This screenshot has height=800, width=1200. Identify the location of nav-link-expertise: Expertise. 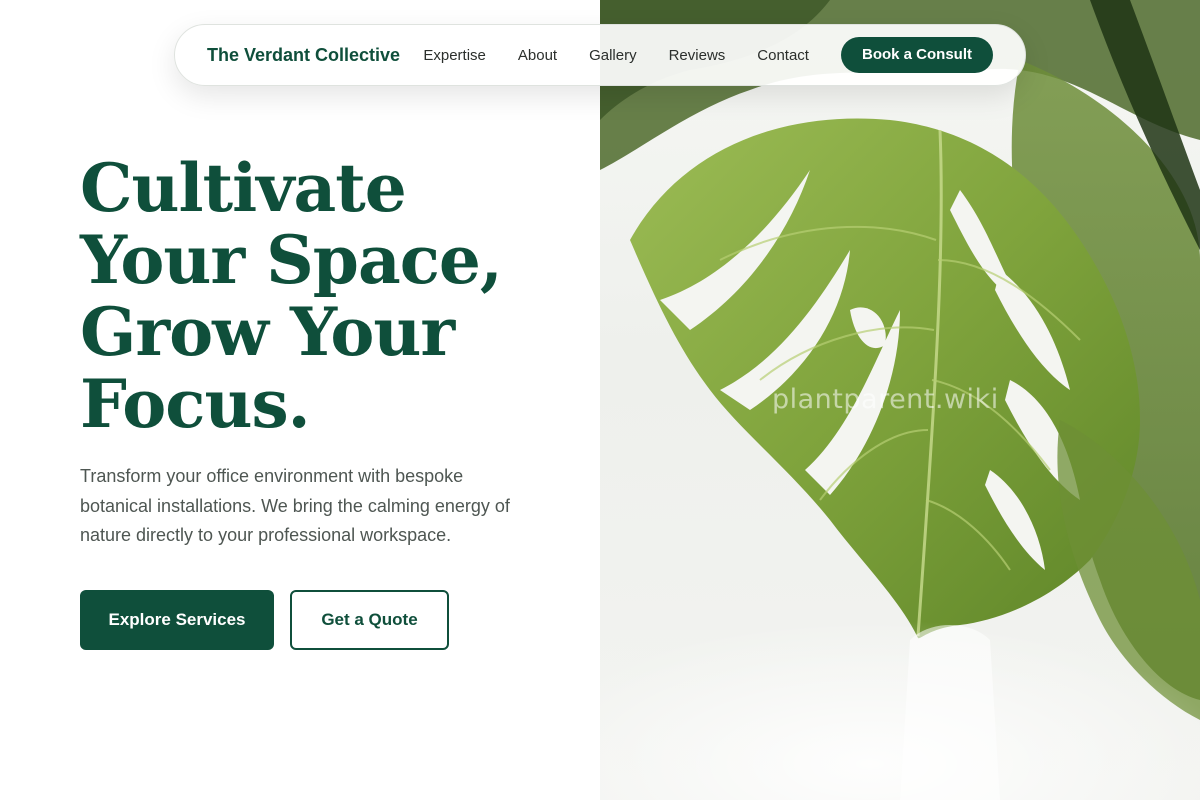
(454, 55).